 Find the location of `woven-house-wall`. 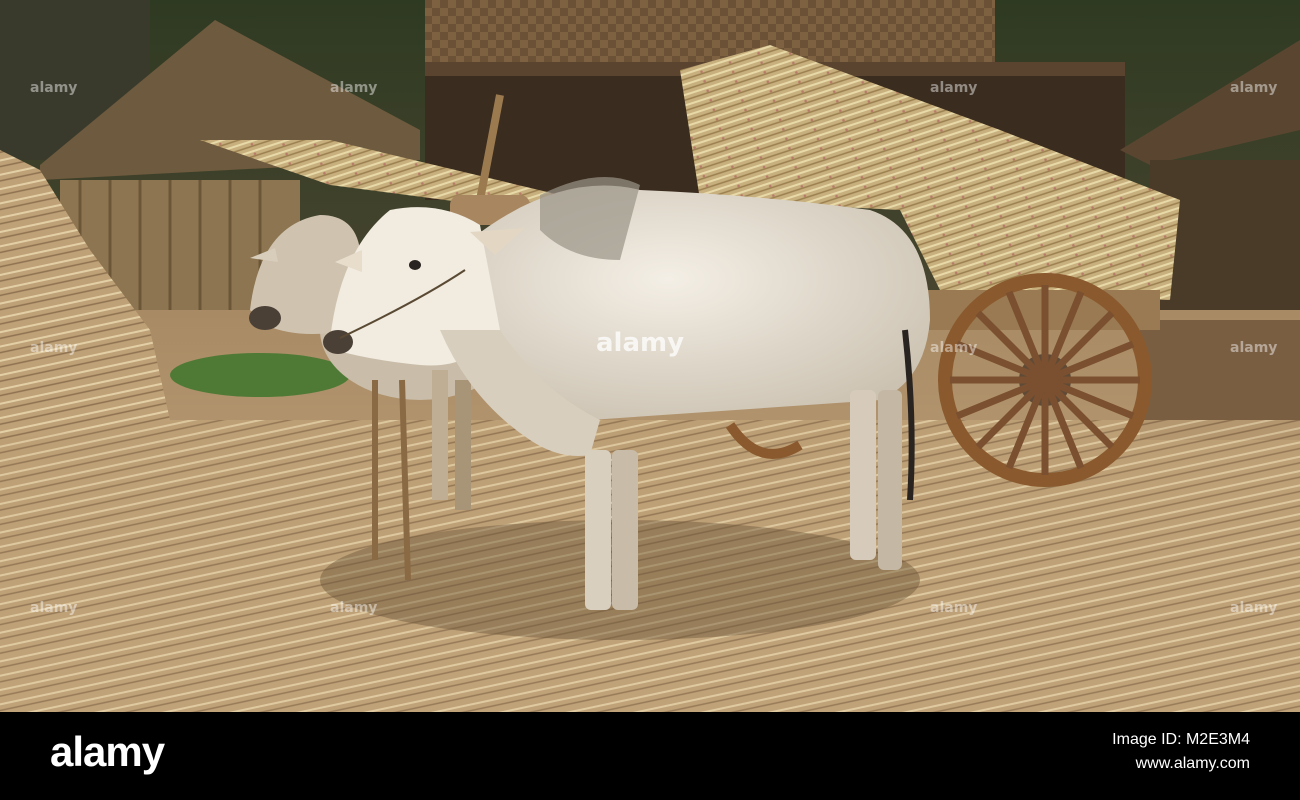

woven-house-wall is located at coordinates (710, 35).